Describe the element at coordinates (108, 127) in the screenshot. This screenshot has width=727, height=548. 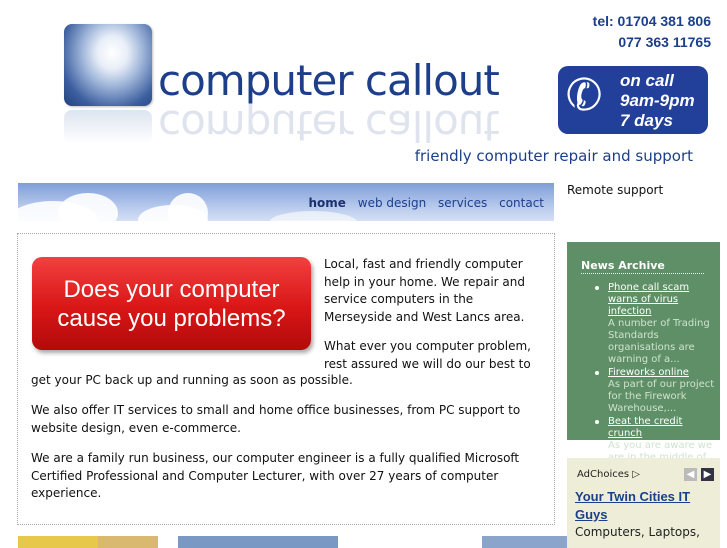
I see `logo-reflection` at that location.